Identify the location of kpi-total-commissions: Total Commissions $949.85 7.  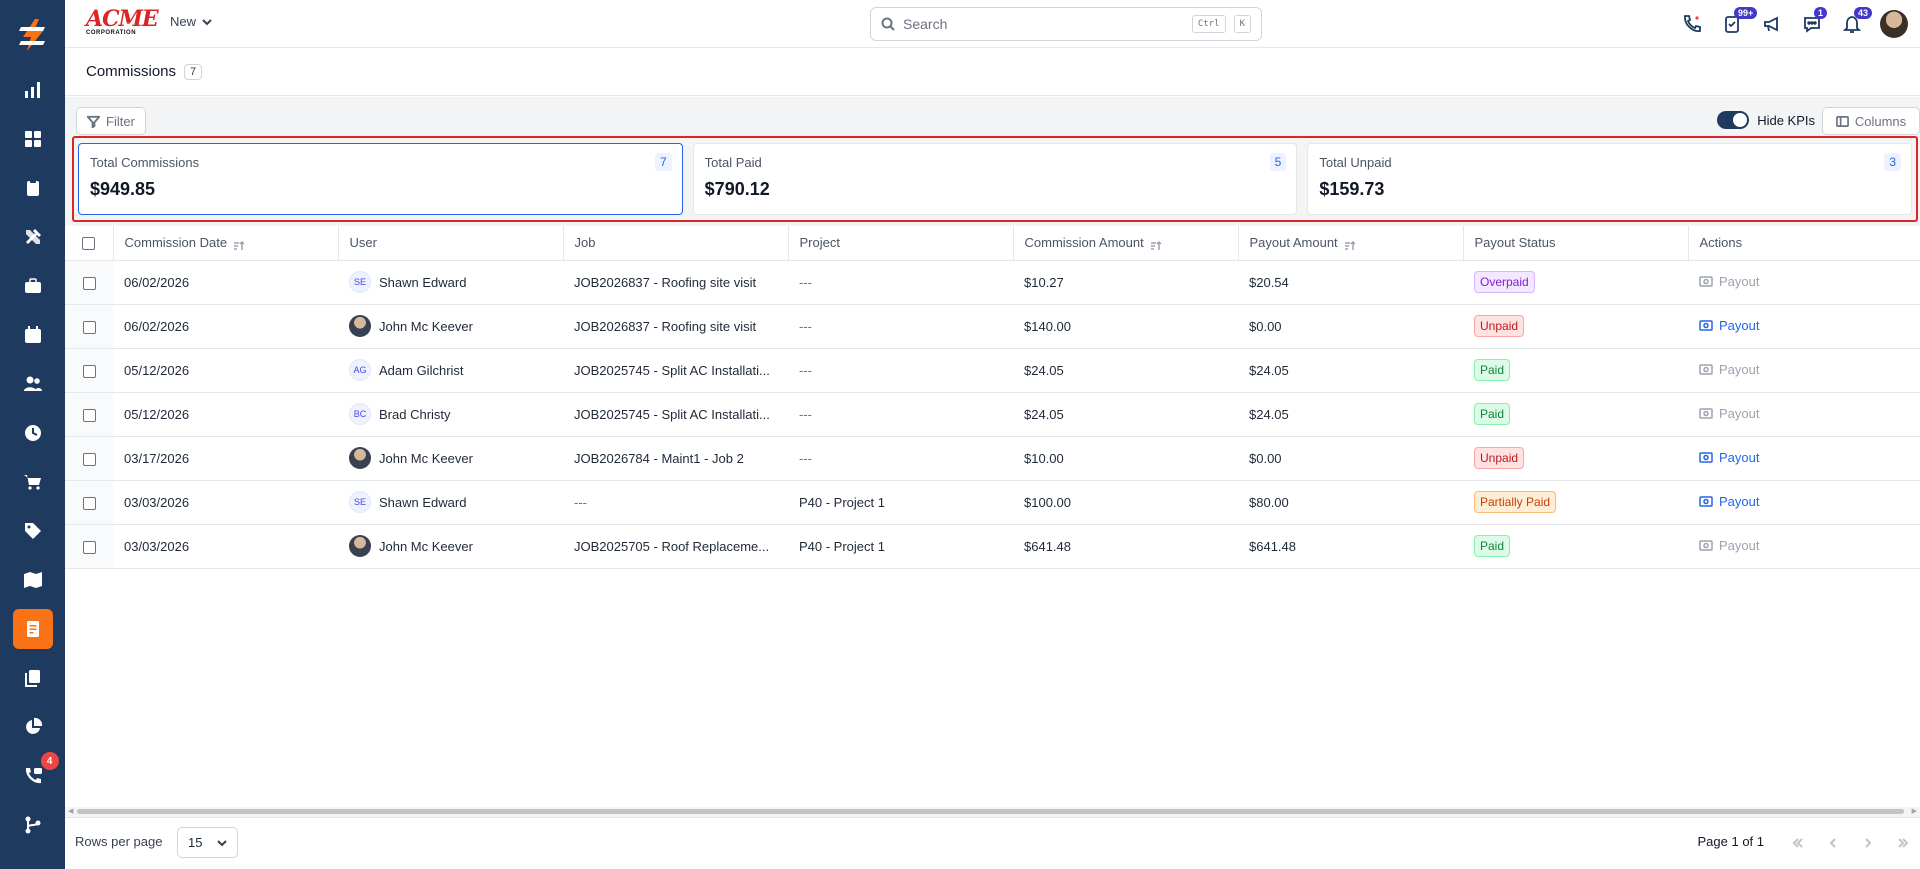
(380, 179).